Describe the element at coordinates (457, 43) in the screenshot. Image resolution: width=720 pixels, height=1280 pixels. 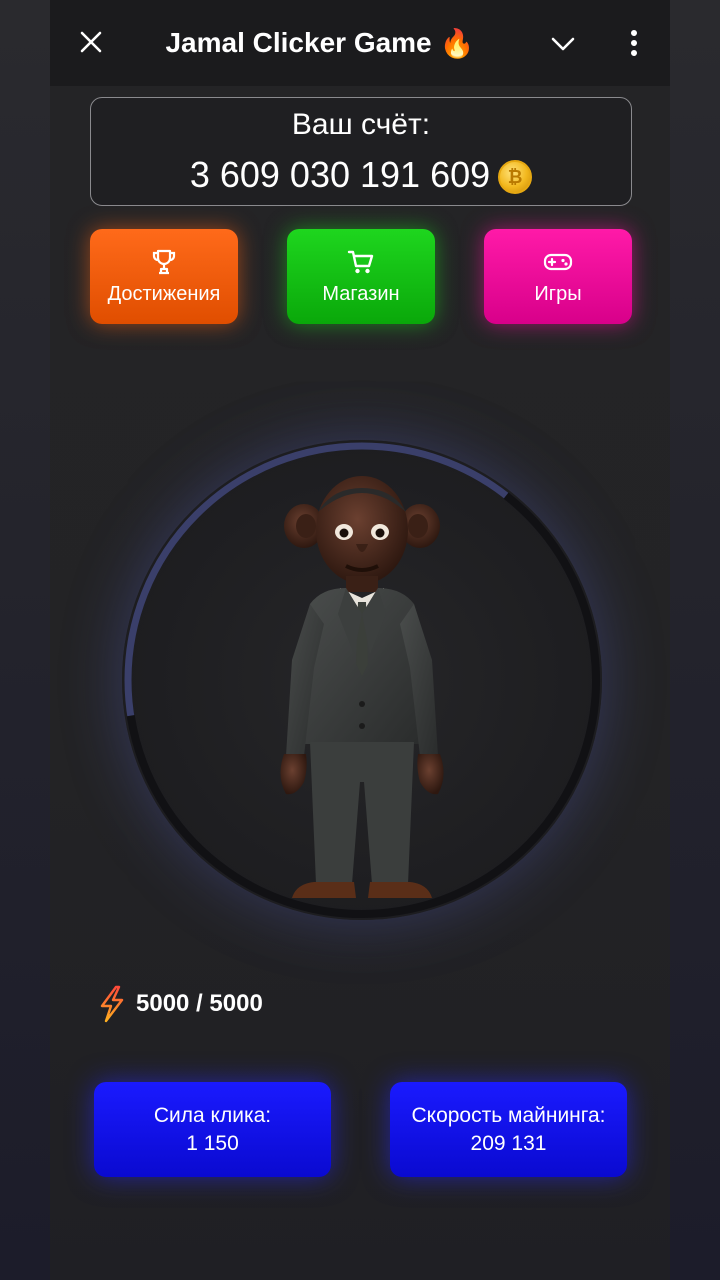
I see `fire-icon: 🔥` at that location.